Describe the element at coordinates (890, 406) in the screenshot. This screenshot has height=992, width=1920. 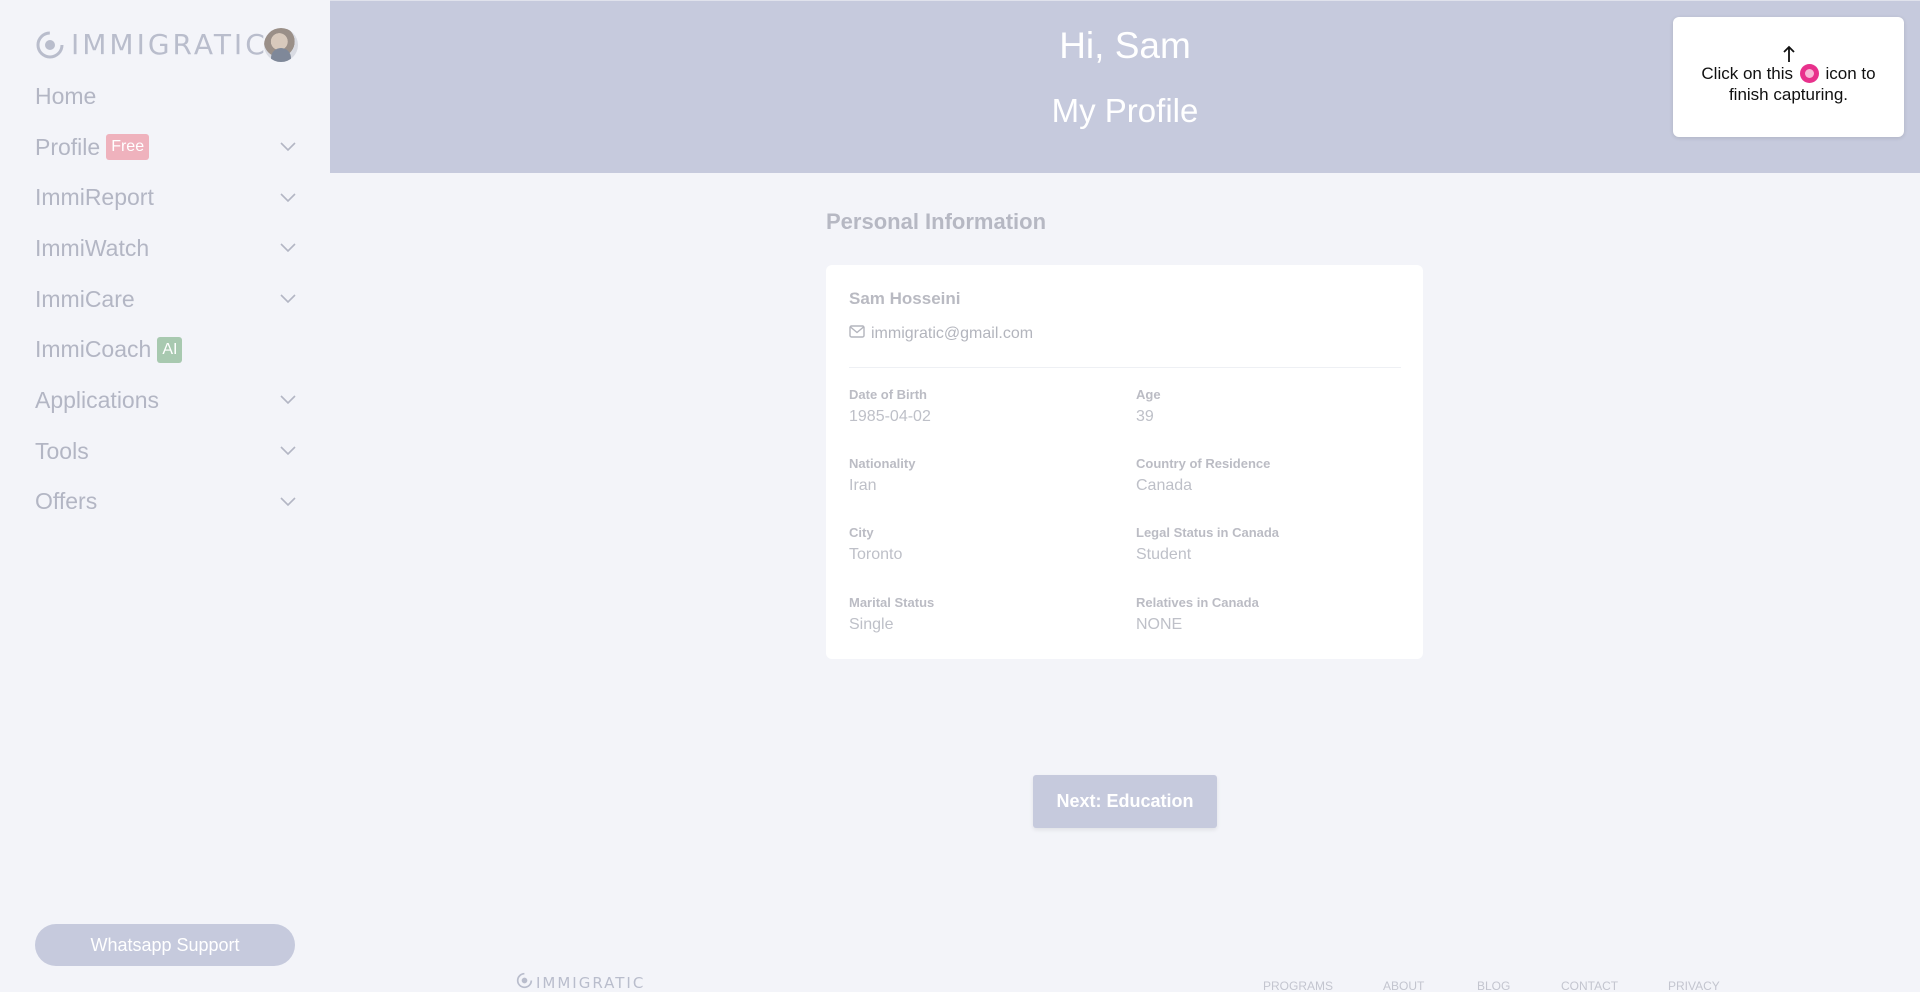
I see `field-date-of-birth: Date of Birth 1985-04-02` at that location.